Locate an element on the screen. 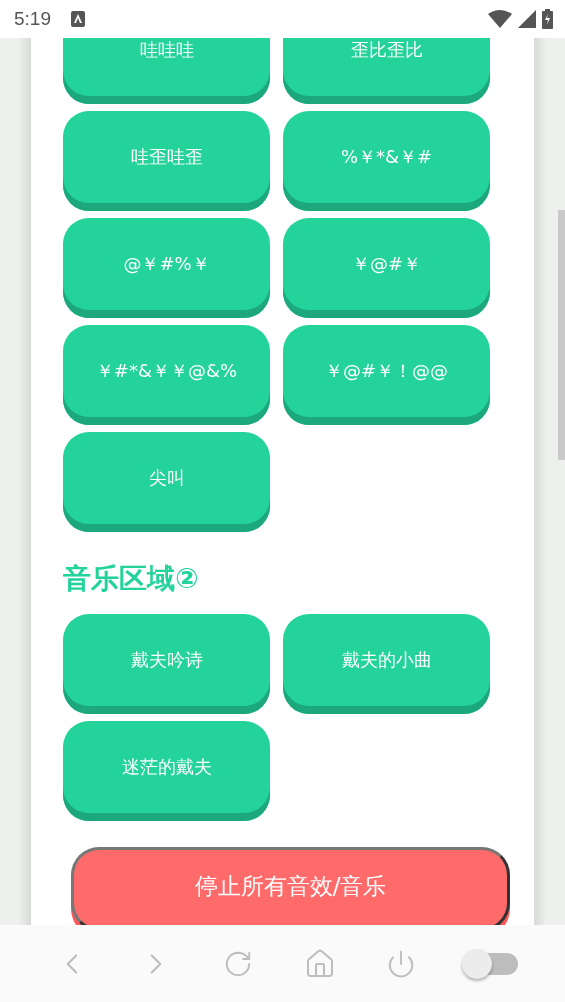 The height and width of the screenshot is (1002, 565). sound-button: 戴夫吟诗 is located at coordinates (166, 664).